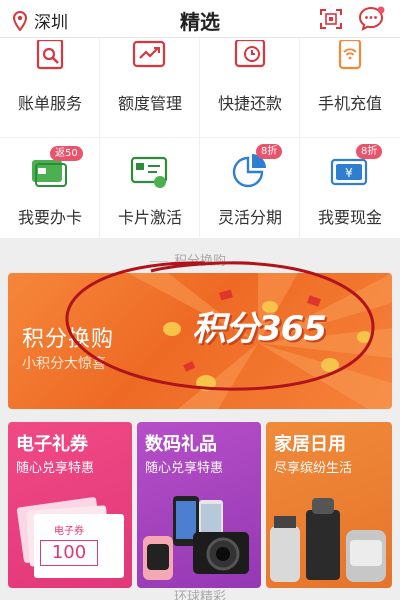  I want to click on message-icon, so click(372, 19).